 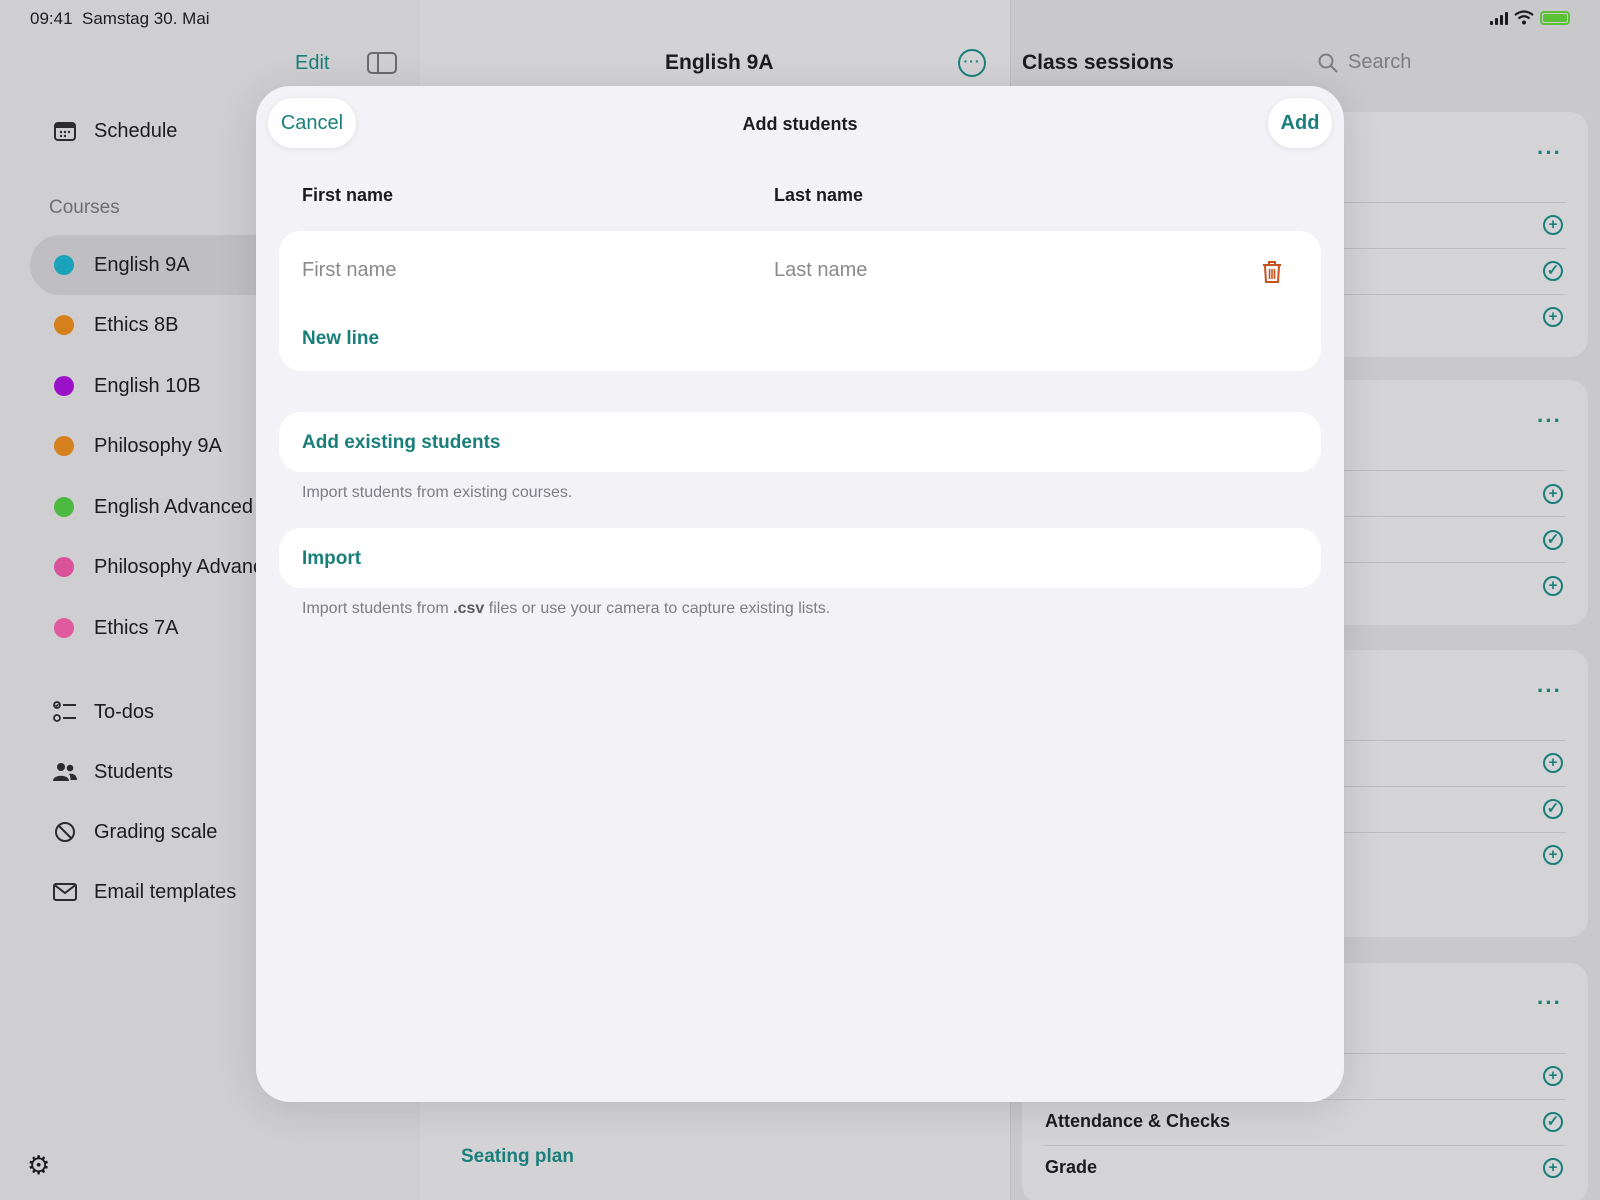 What do you see at coordinates (1524, 17) in the screenshot?
I see `wifi-icon` at bounding box center [1524, 17].